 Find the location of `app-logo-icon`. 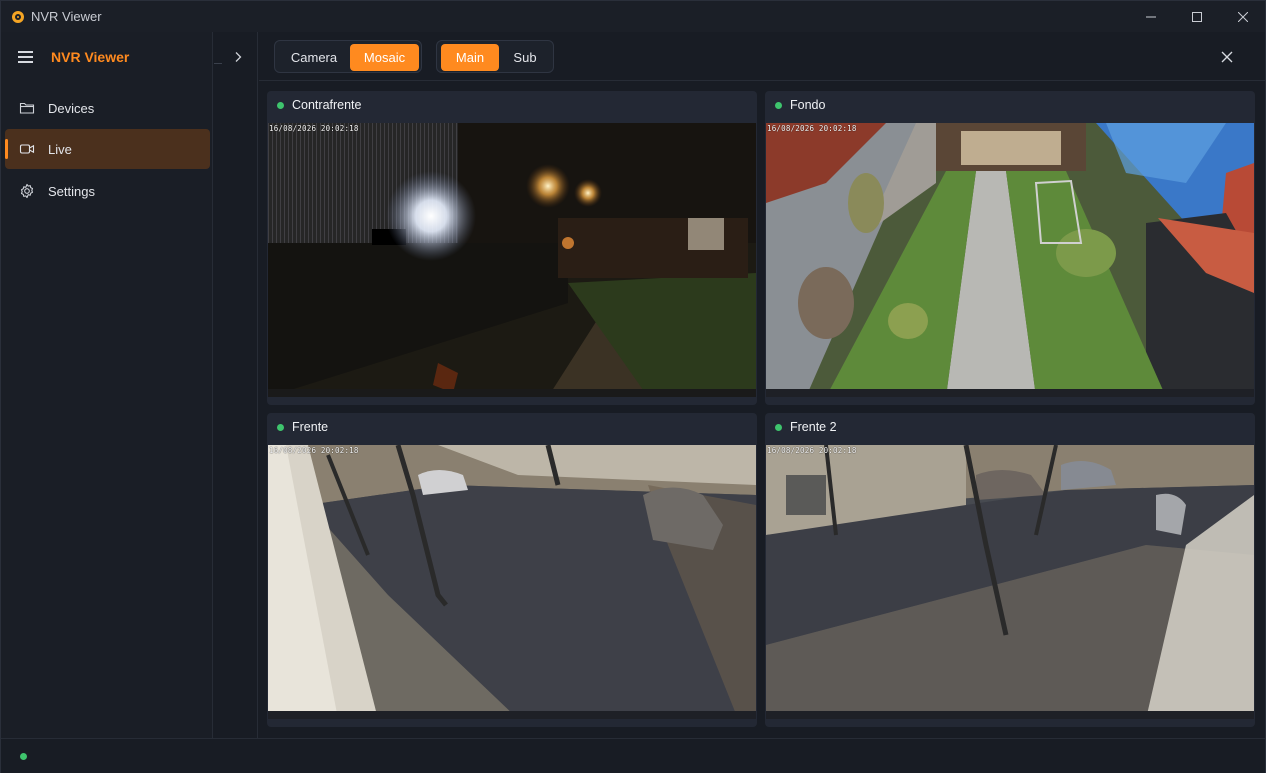

app-logo-icon is located at coordinates (18, 17).